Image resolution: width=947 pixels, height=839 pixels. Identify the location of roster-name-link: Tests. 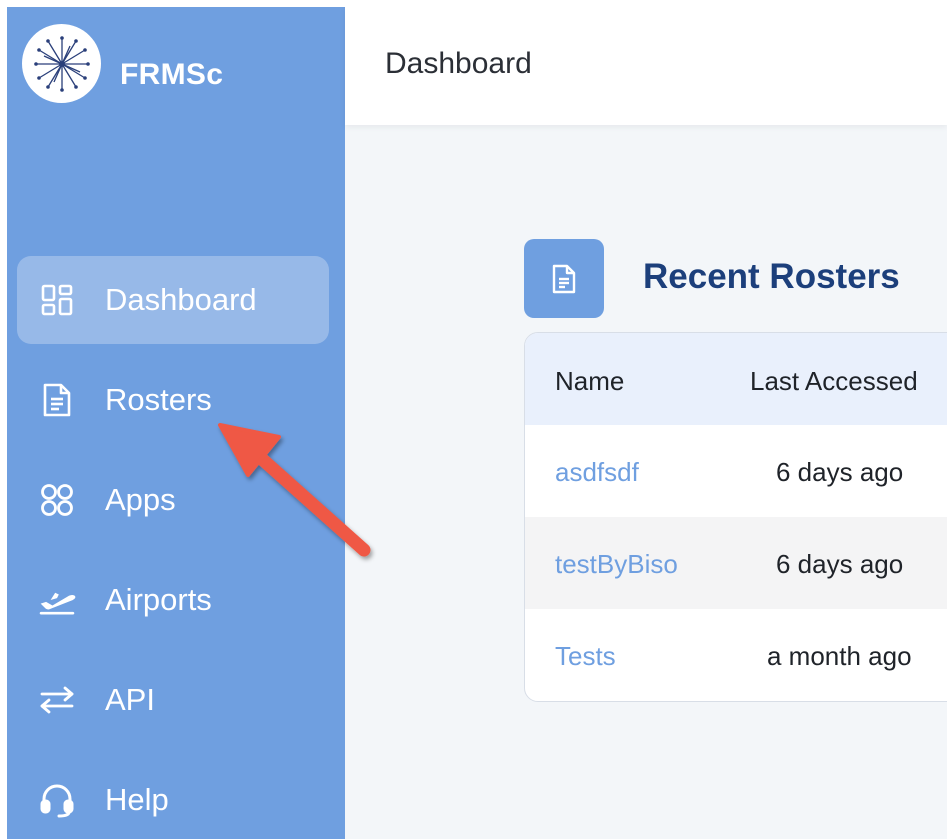
(585, 656).